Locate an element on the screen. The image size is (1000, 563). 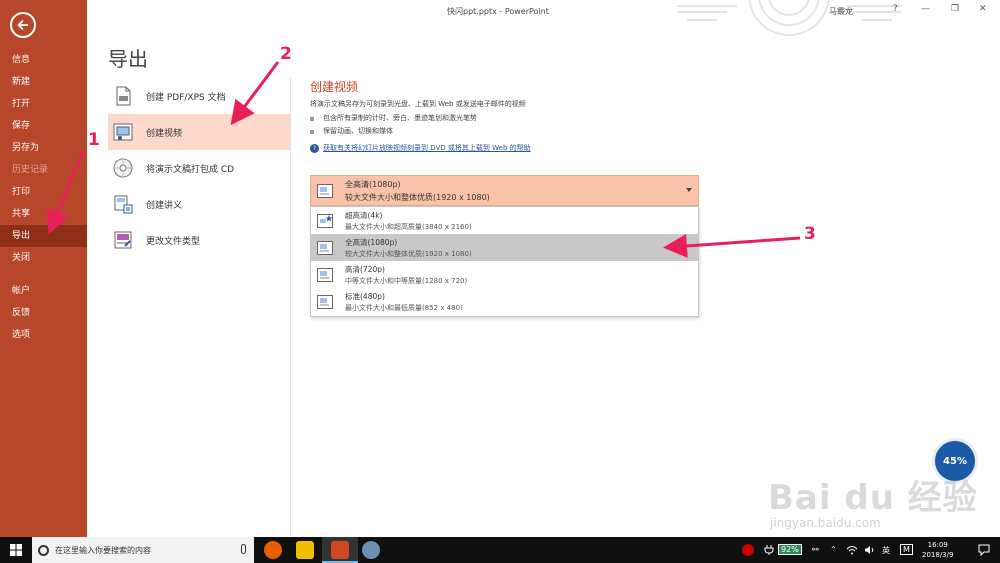
quality-option-title: 标准(480p) is located at coordinates (365, 296).